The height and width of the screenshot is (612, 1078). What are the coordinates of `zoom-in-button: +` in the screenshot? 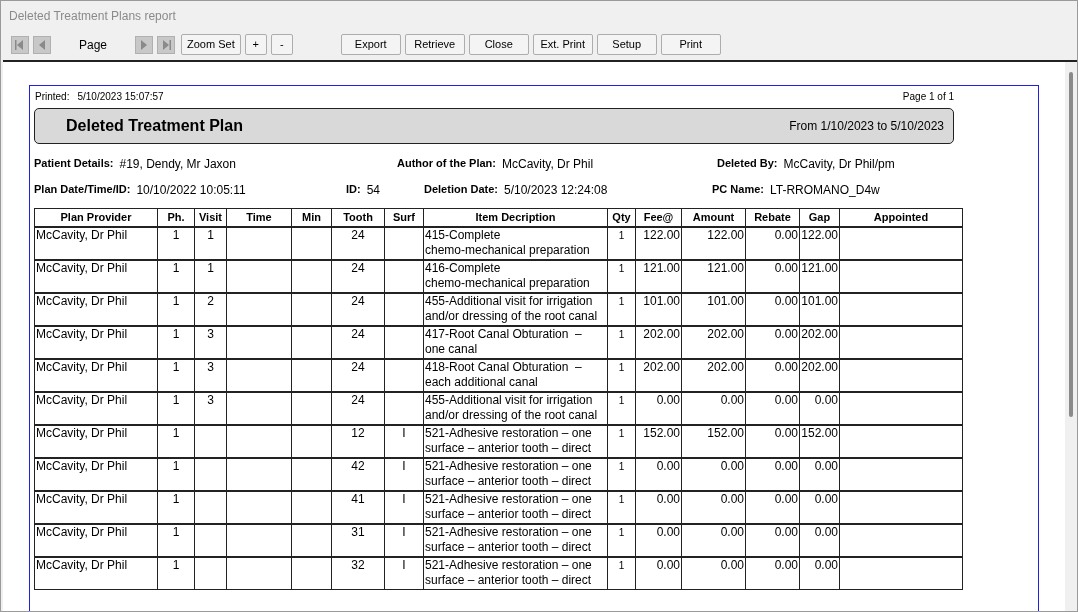 It's located at (255, 44).